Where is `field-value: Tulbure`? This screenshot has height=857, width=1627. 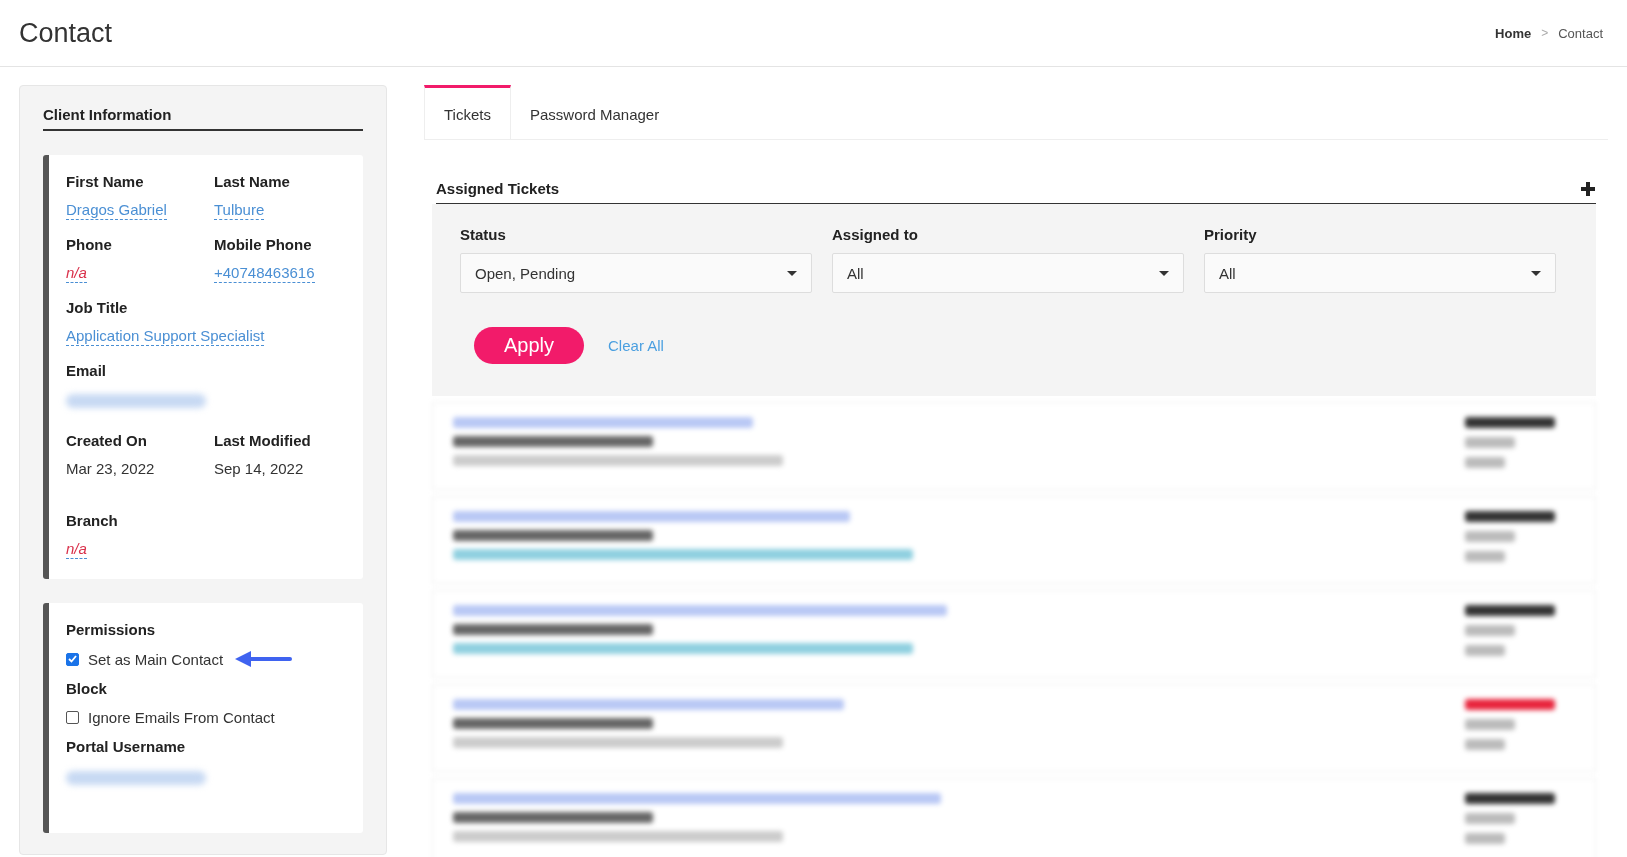
field-value: Tulbure is located at coordinates (239, 210).